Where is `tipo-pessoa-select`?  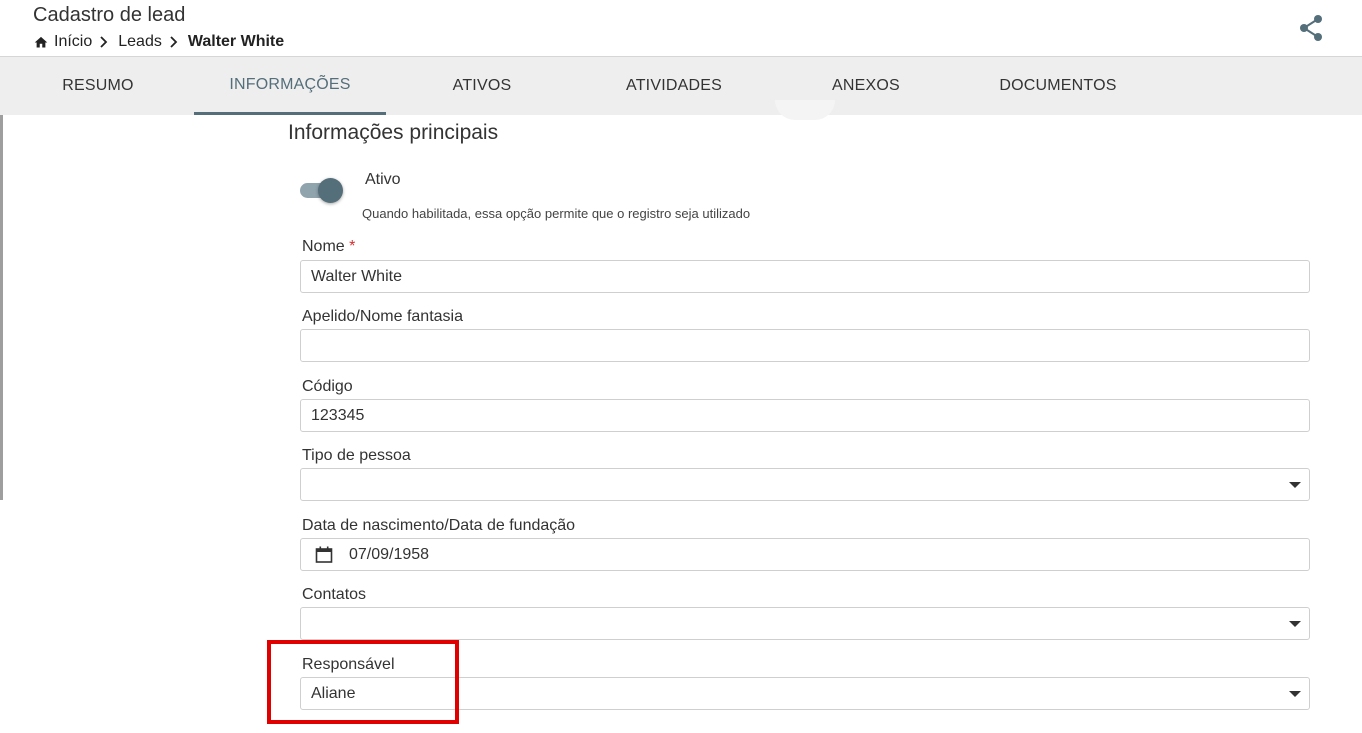 tipo-pessoa-select is located at coordinates (805, 484).